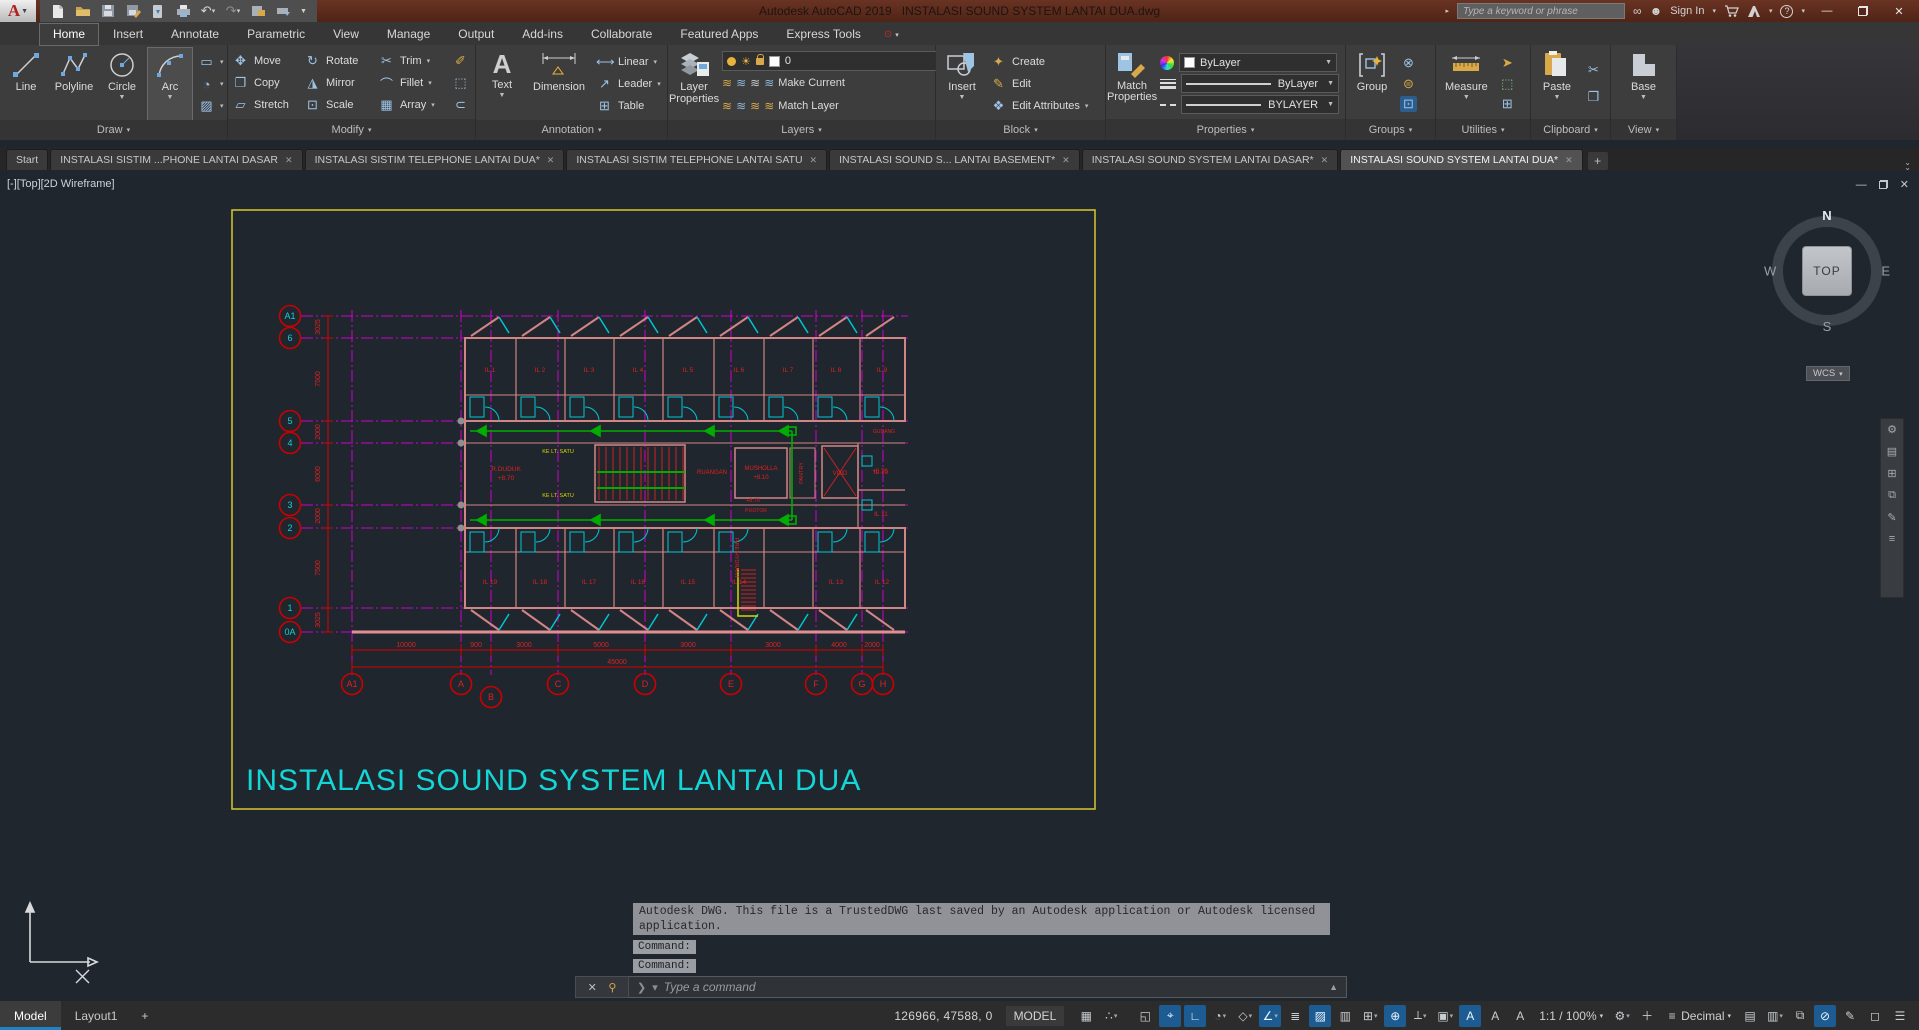  Describe the element at coordinates (1593, 70) in the screenshot. I see `cut-icon: ✂` at that location.